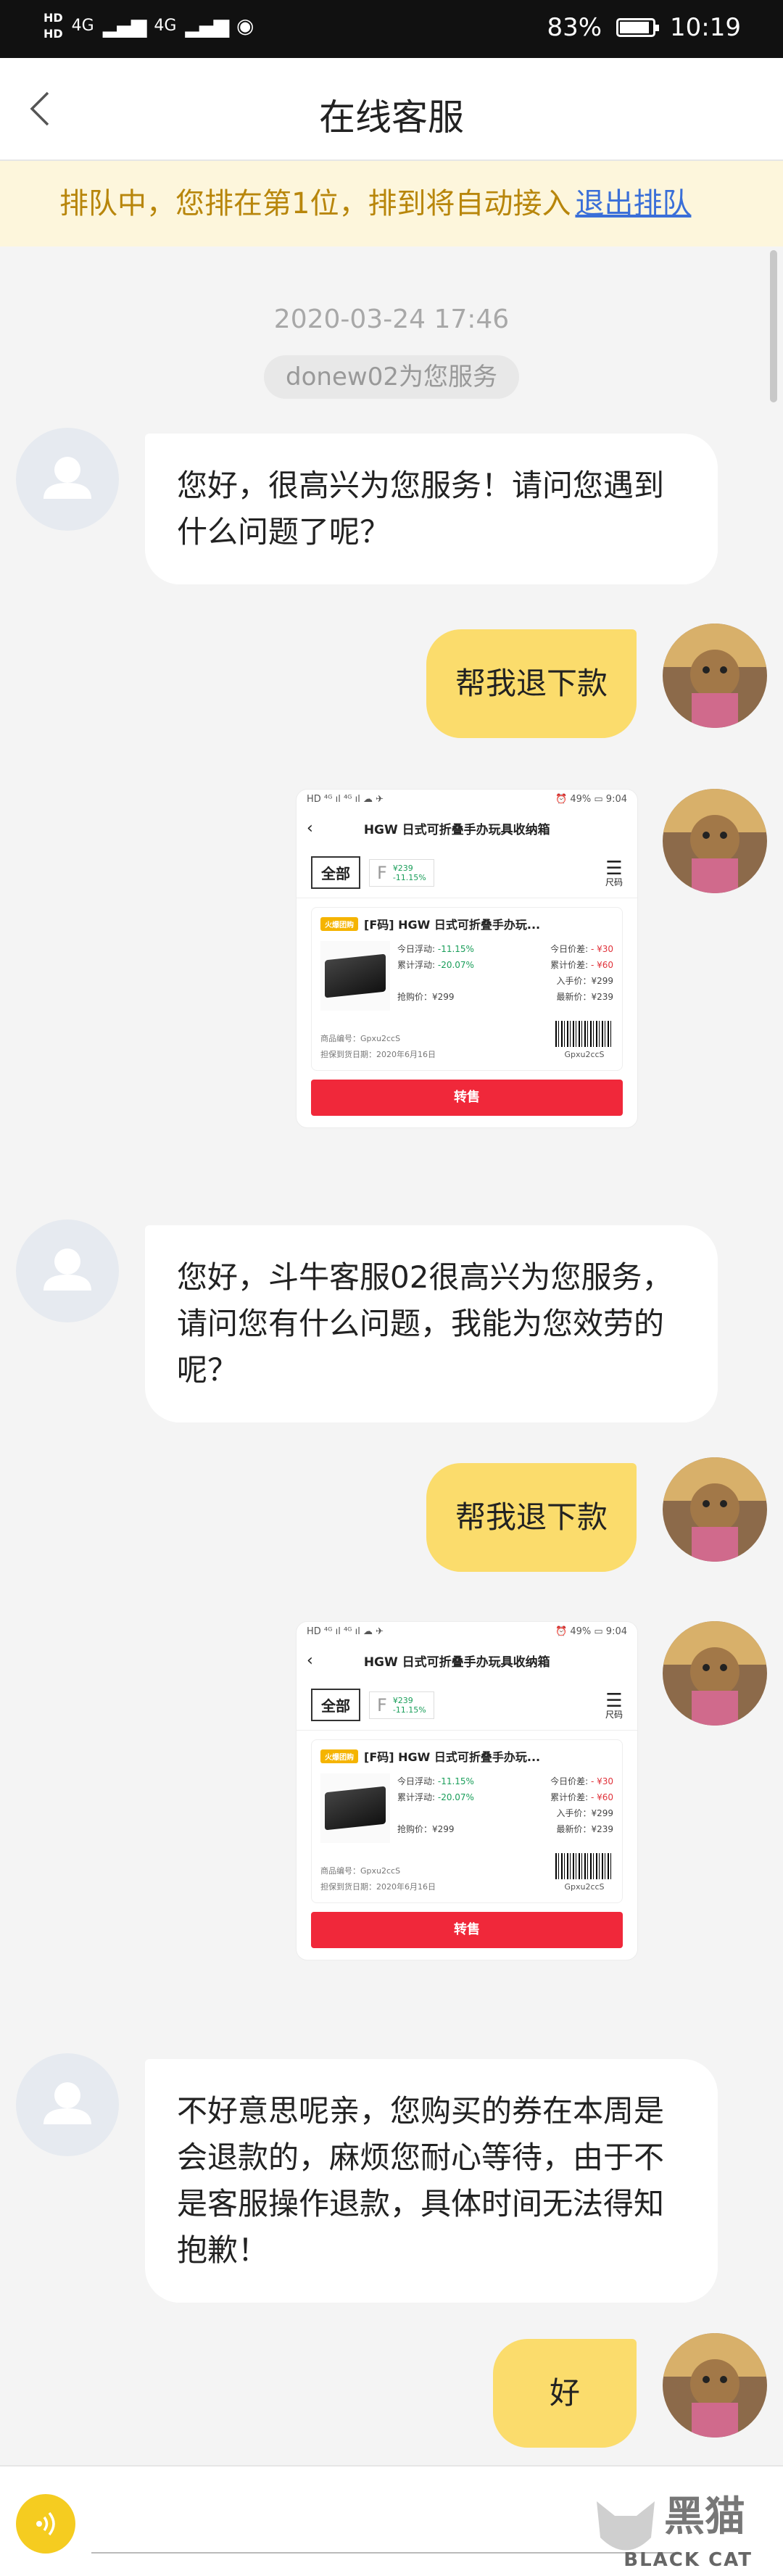 The width and height of the screenshot is (783, 2576). What do you see at coordinates (82, 26) in the screenshot?
I see `network-label-1: 4G` at bounding box center [82, 26].